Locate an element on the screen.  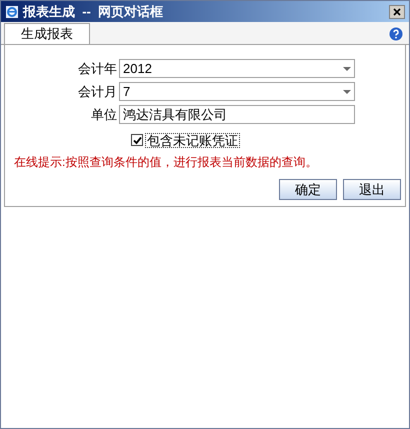
close-button is located at coordinates (397, 11).